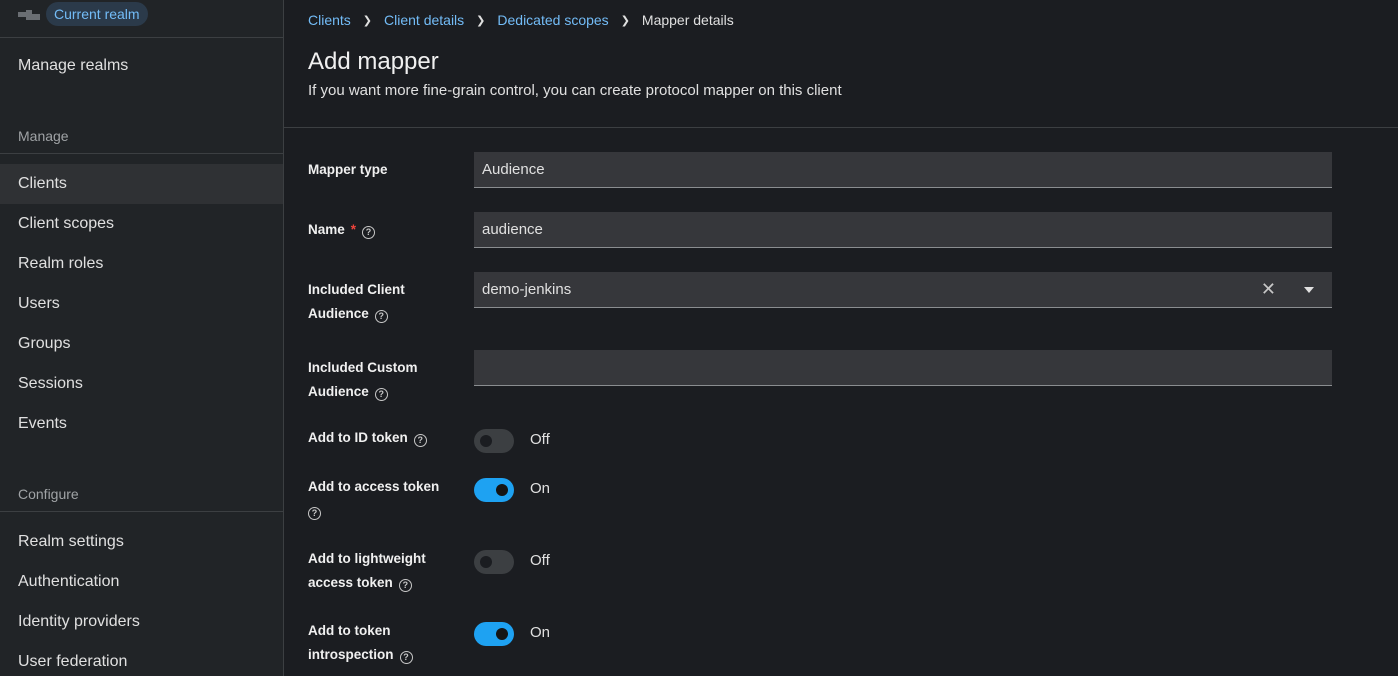 The height and width of the screenshot is (676, 1398). I want to click on header-divider, so click(841, 127).